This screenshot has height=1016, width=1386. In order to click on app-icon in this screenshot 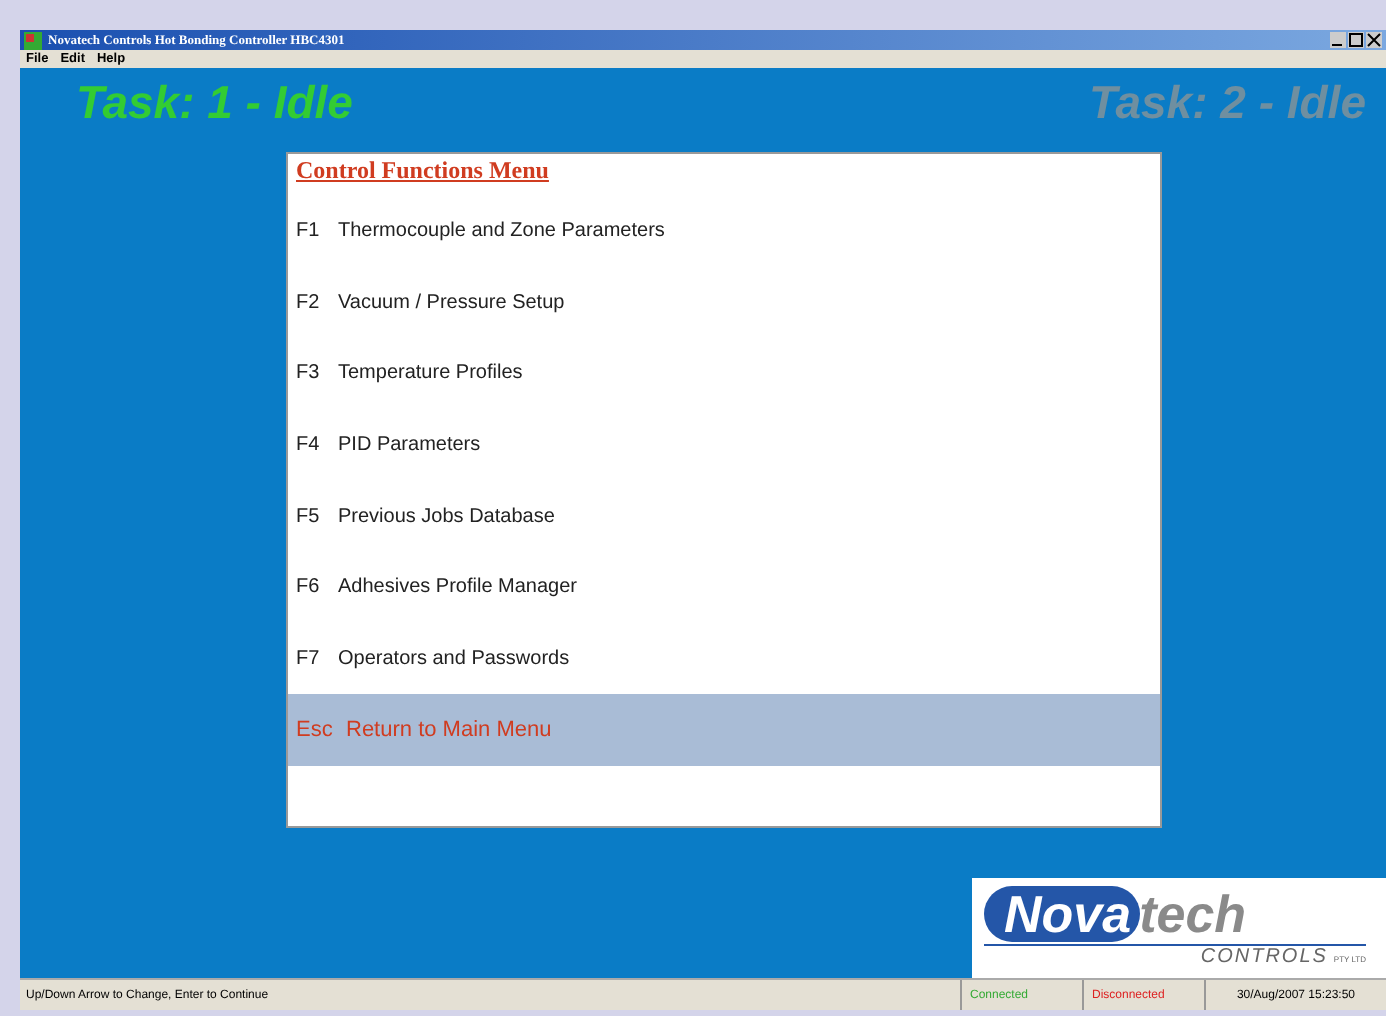, I will do `click(33, 40)`.